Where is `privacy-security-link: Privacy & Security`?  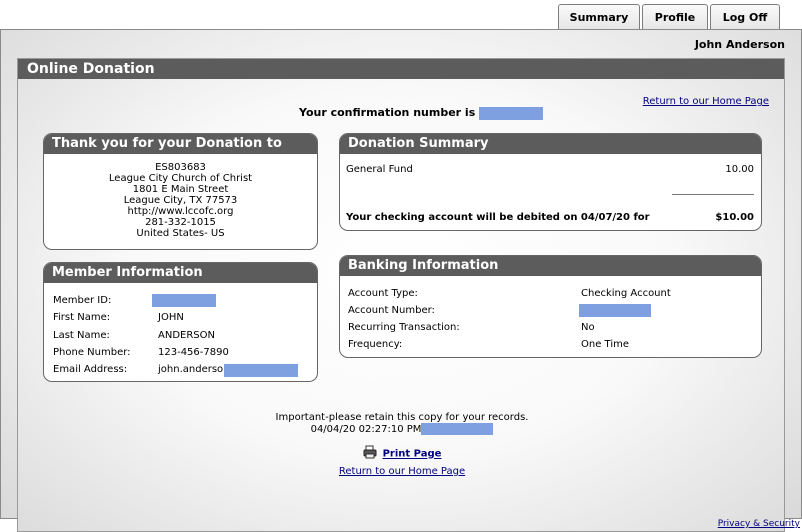 privacy-security-link: Privacy & Security is located at coordinates (759, 524).